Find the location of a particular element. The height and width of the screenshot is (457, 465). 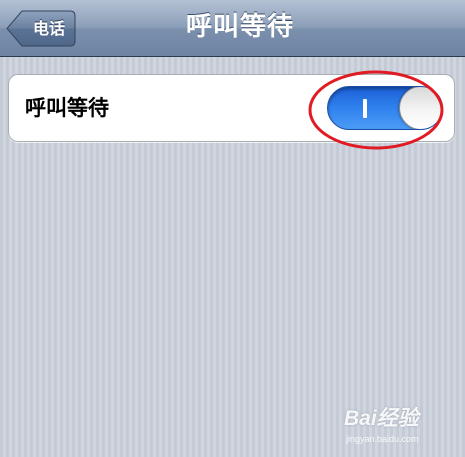

back-button: 电话 is located at coordinates (41, 28).